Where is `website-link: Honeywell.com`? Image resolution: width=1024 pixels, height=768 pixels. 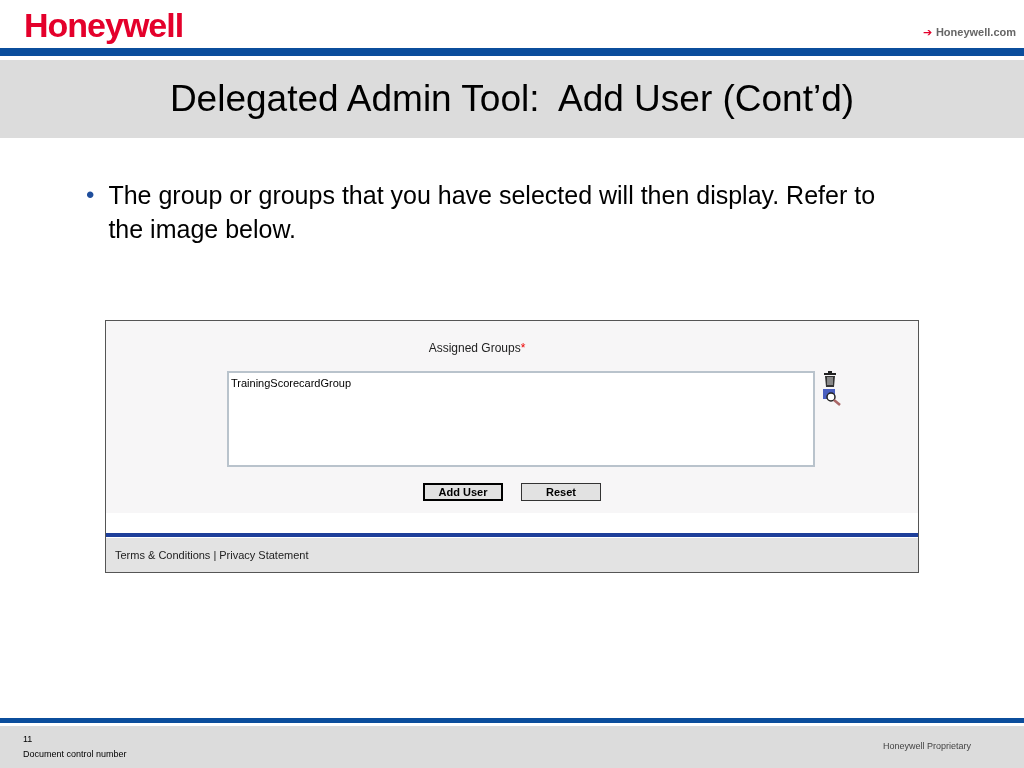
website-link: Honeywell.com is located at coordinates (975, 32).